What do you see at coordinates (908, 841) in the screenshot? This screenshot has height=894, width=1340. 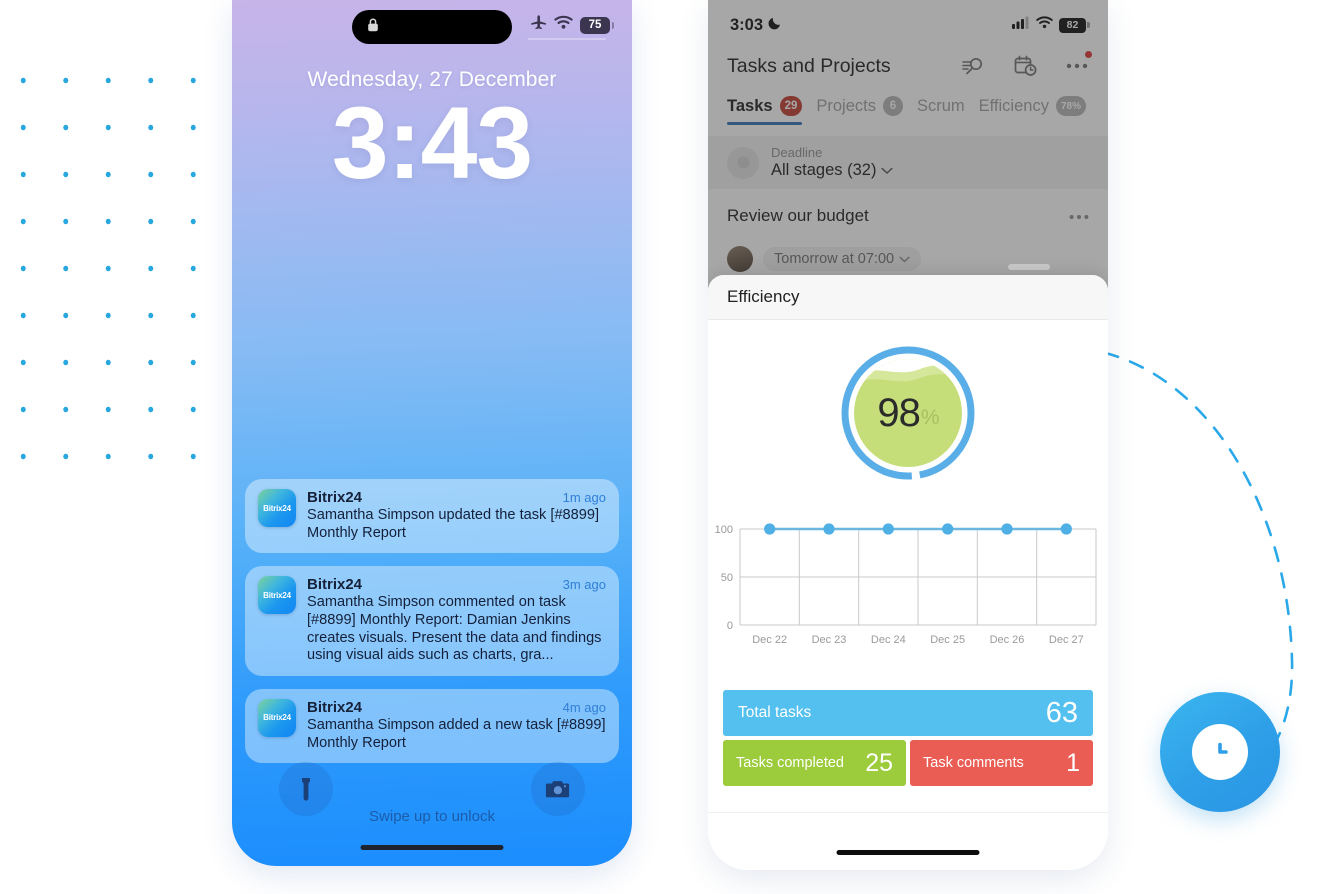 I see `sheet-footer` at bounding box center [908, 841].